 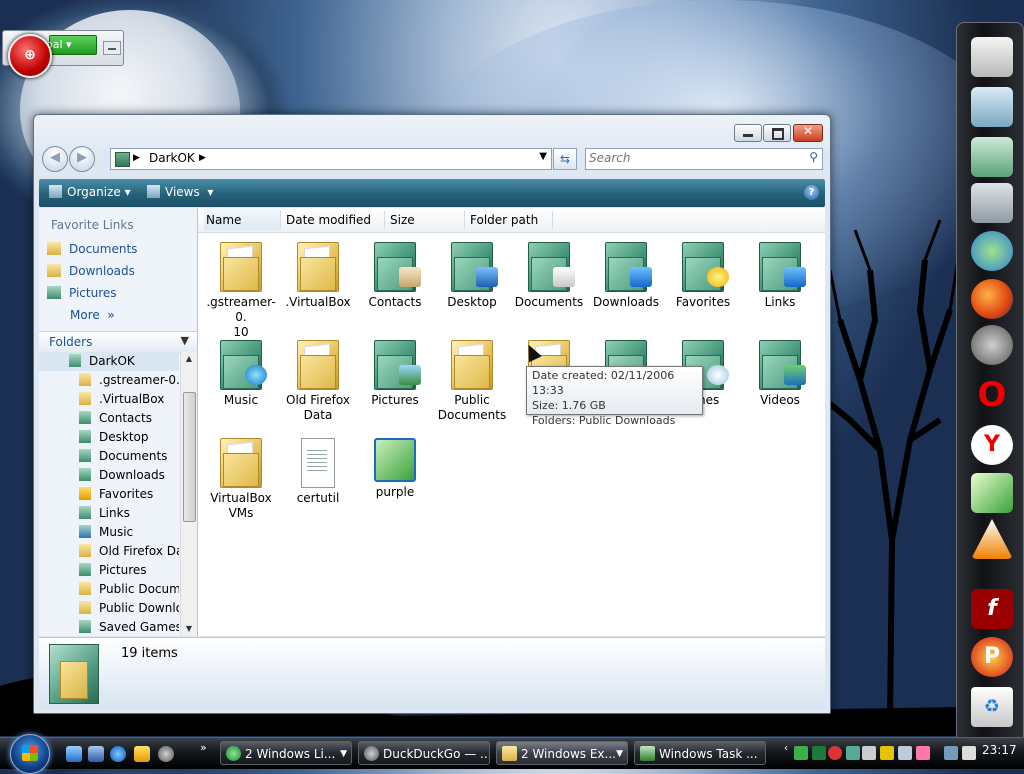 What do you see at coordinates (189, 629) in the screenshot?
I see `scroll-down-icon: ▼` at bounding box center [189, 629].